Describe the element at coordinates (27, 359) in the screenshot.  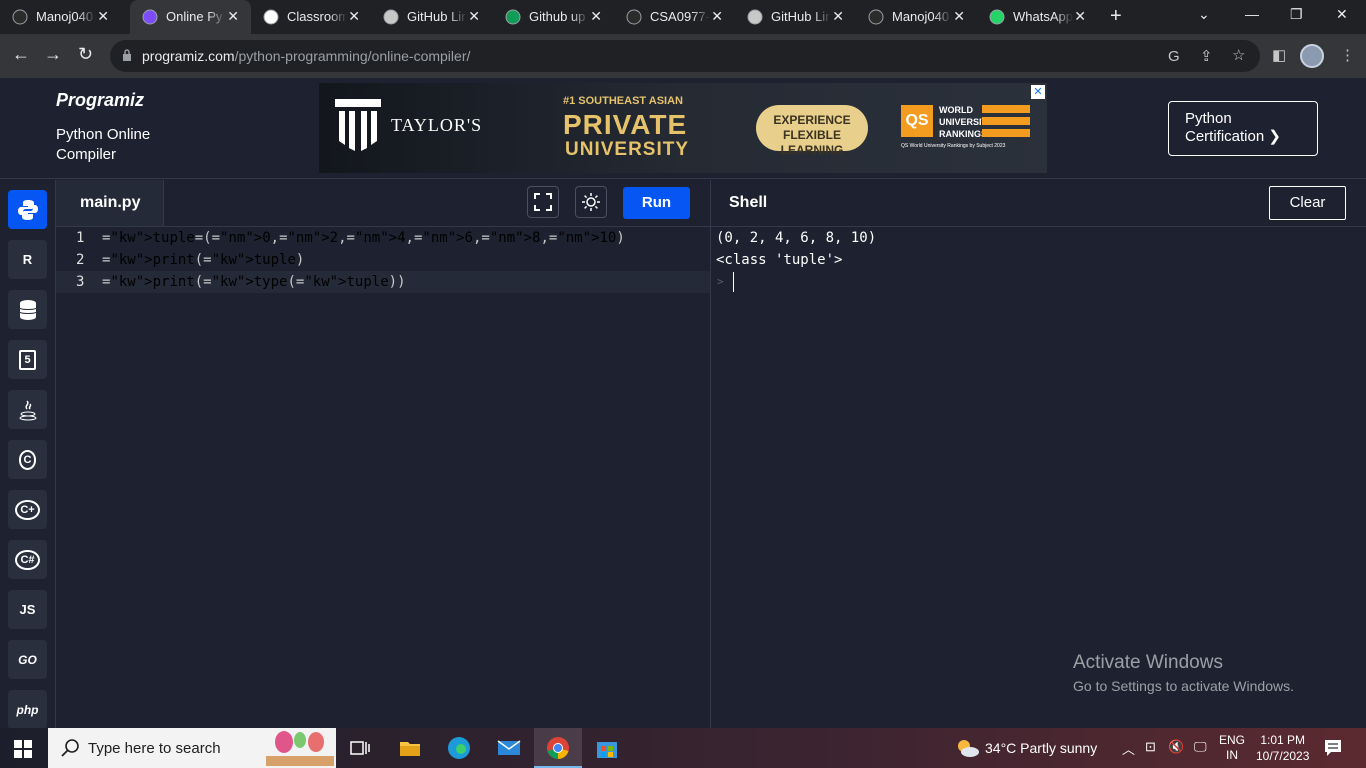
I see `lang-html-icon: 5` at that location.